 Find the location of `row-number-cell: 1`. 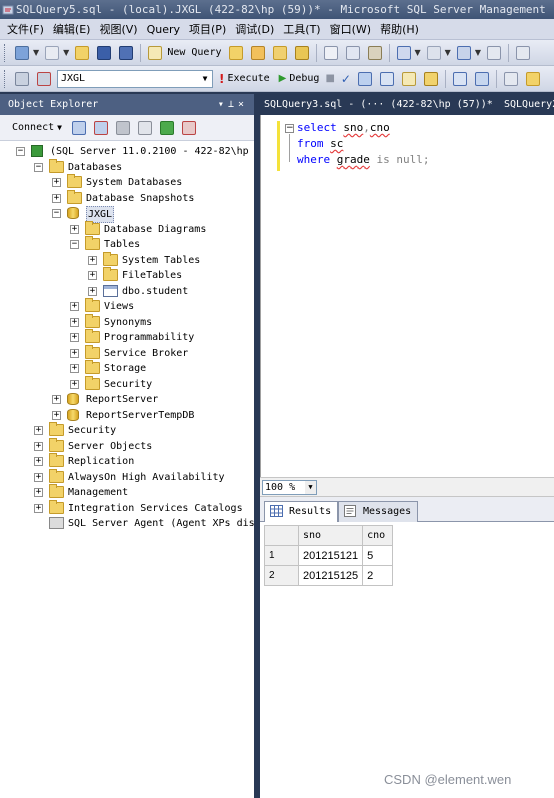

row-number-cell: 1 is located at coordinates (281, 555).